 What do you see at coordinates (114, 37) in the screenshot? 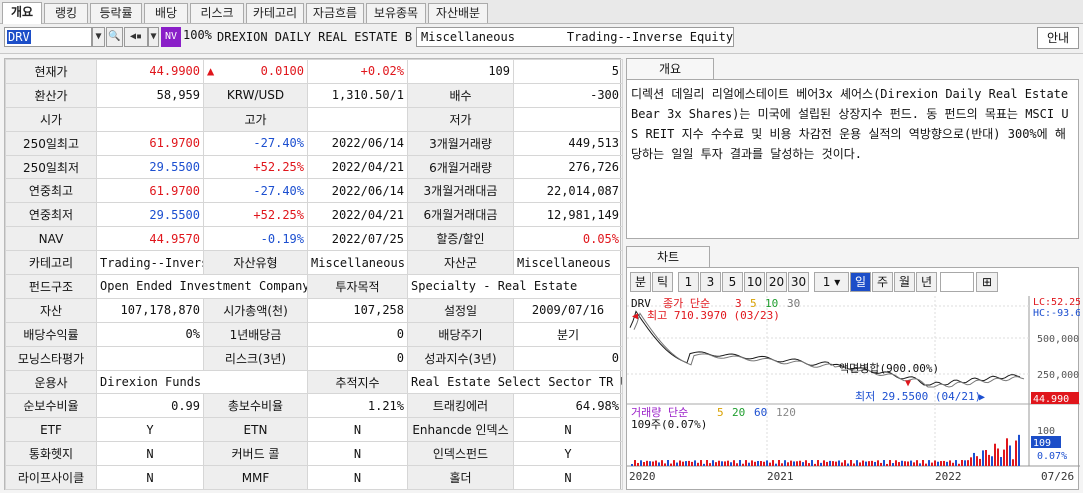
I see `search-icon: 🔍` at bounding box center [114, 37].